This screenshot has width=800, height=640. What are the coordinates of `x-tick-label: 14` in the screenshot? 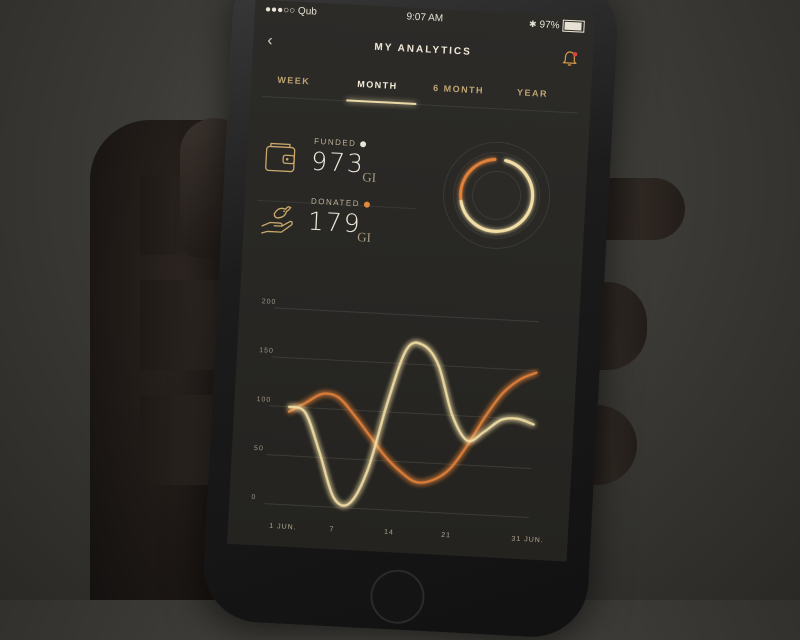 It's located at (389, 533).